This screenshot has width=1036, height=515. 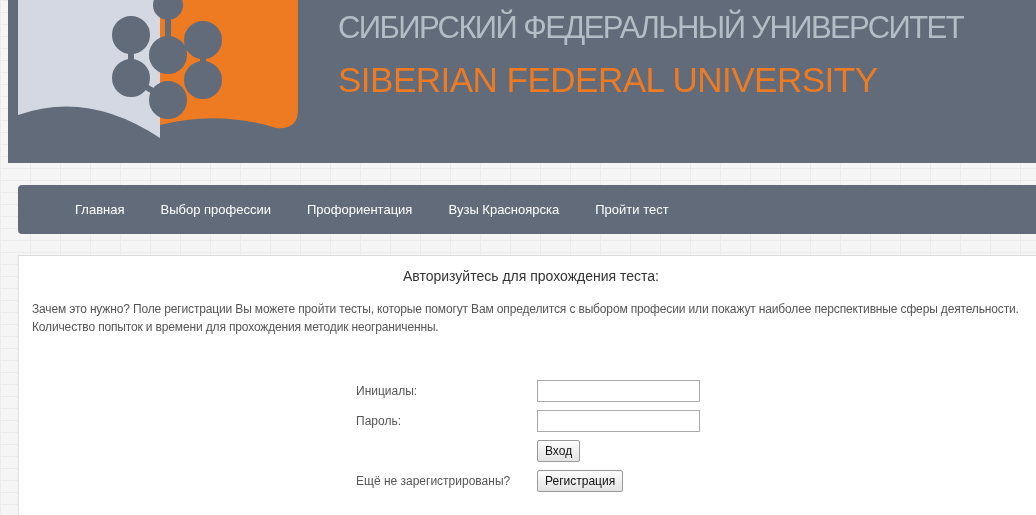 What do you see at coordinates (559, 451) in the screenshot?
I see `login-button: Вход` at bounding box center [559, 451].